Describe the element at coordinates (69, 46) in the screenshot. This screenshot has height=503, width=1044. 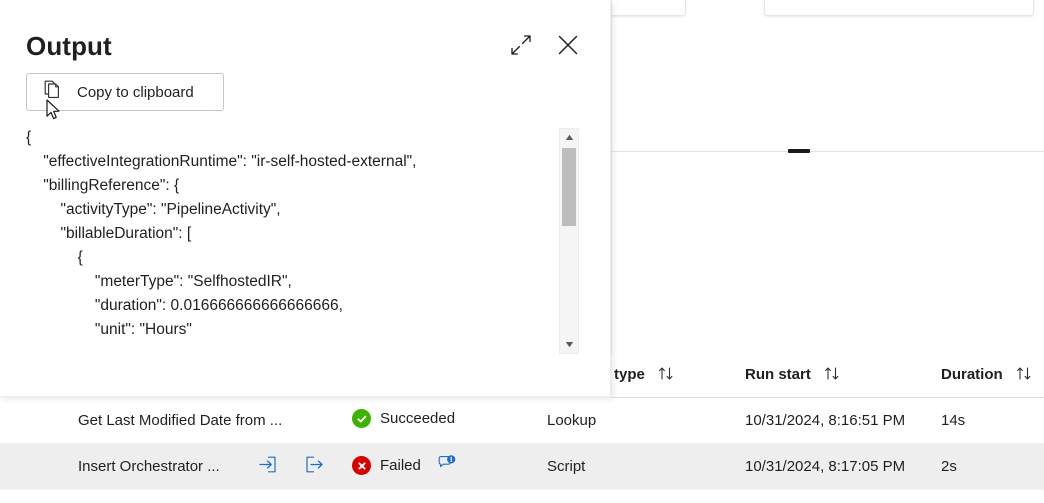
I see `page-title: Output` at that location.